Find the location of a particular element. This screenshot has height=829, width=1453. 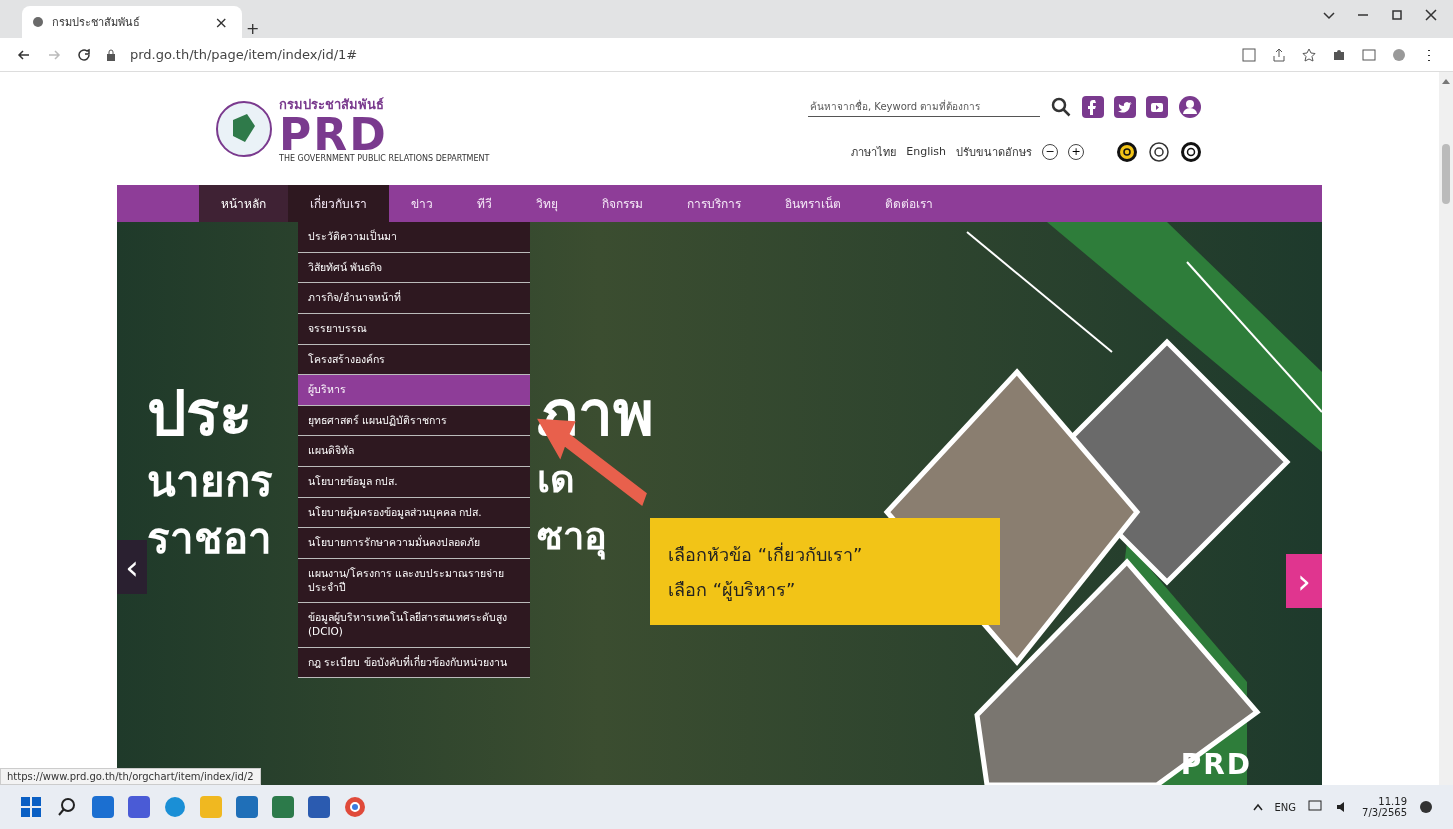

nav-link: อินทราเน็ต is located at coordinates (813, 203).